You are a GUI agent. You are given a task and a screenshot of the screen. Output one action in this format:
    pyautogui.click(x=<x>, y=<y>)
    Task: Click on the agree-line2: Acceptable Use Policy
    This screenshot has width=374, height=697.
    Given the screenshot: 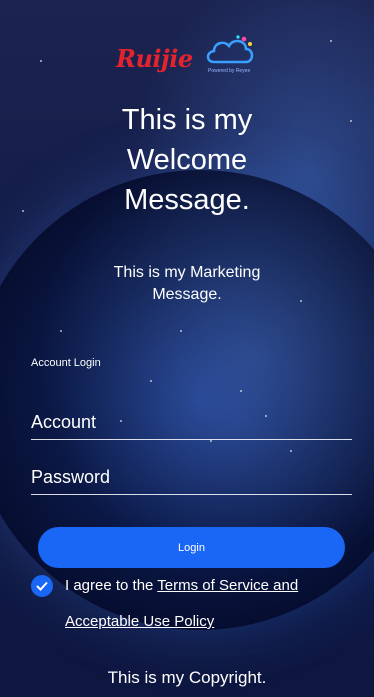 What is the action you would take?
    pyautogui.click(x=139, y=622)
    